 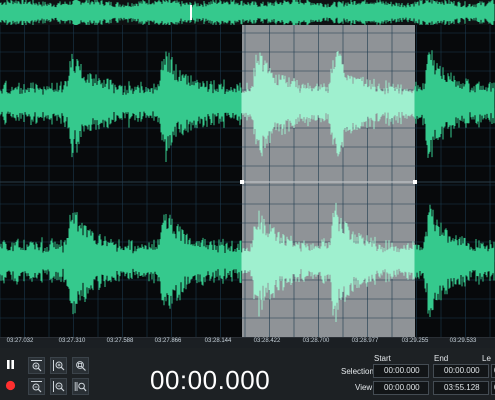 I want to click on selection-label: Selection, so click(x=357, y=371).